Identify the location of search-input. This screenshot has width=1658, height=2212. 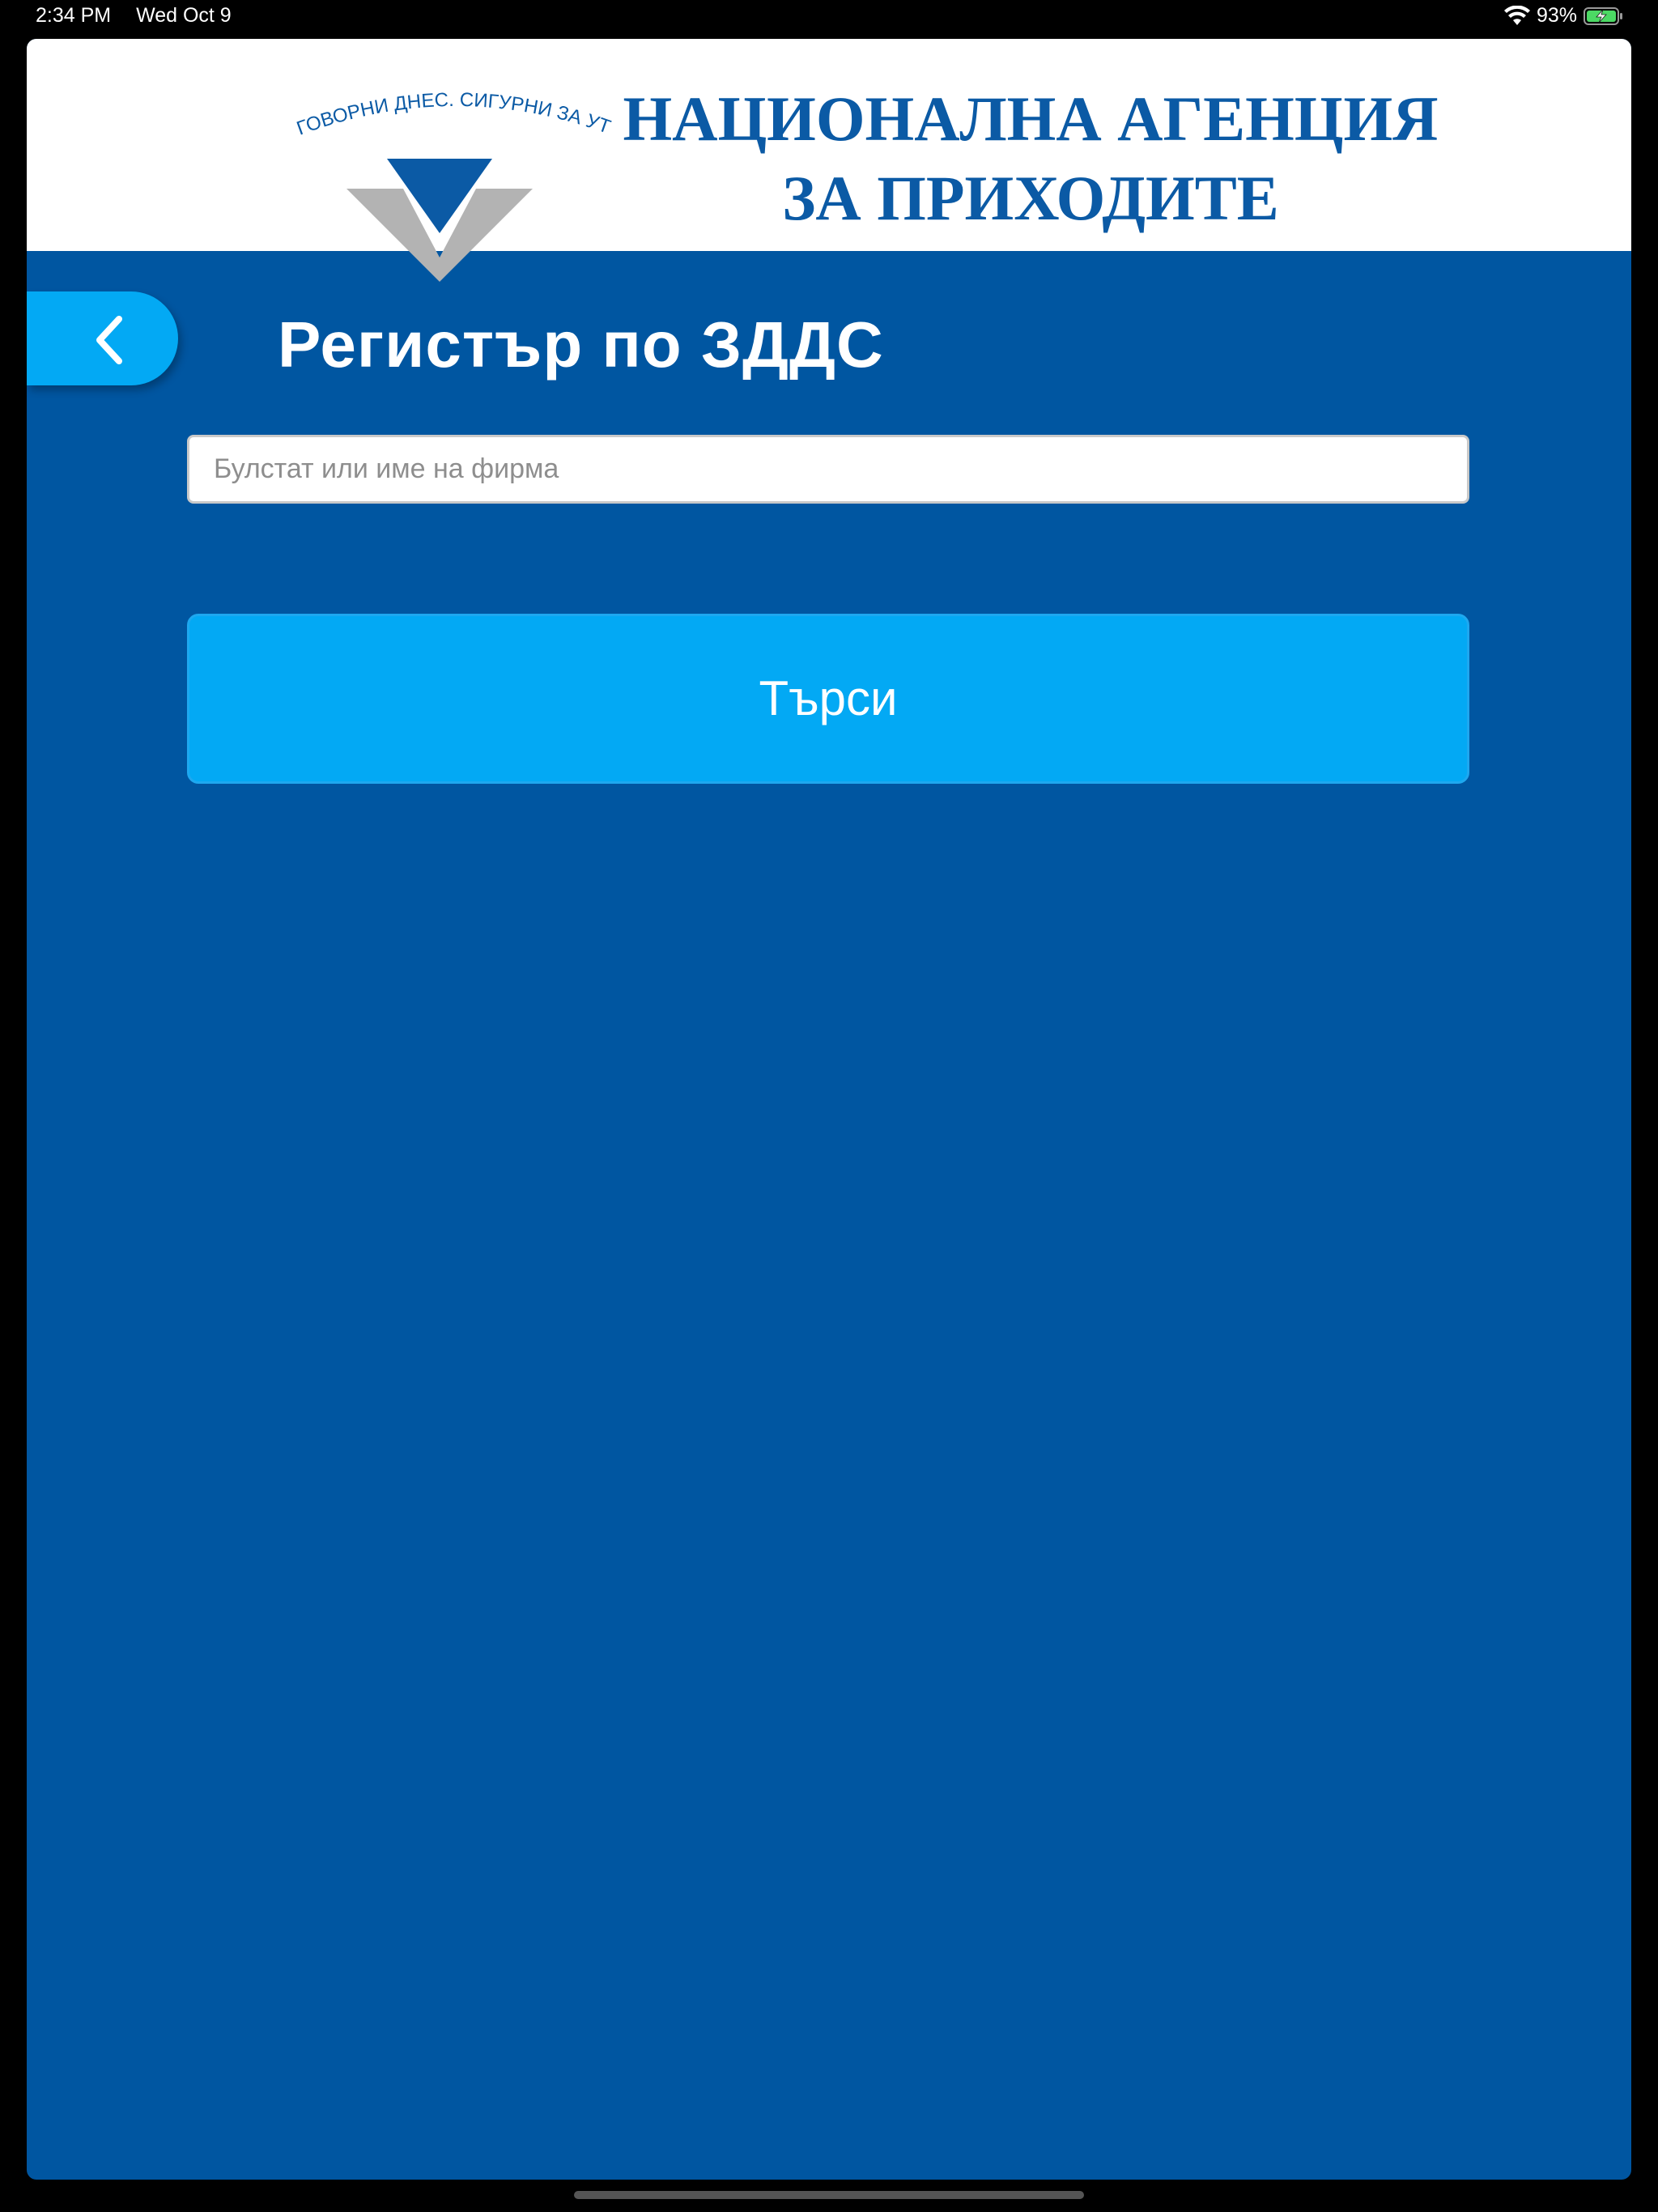
(828, 470).